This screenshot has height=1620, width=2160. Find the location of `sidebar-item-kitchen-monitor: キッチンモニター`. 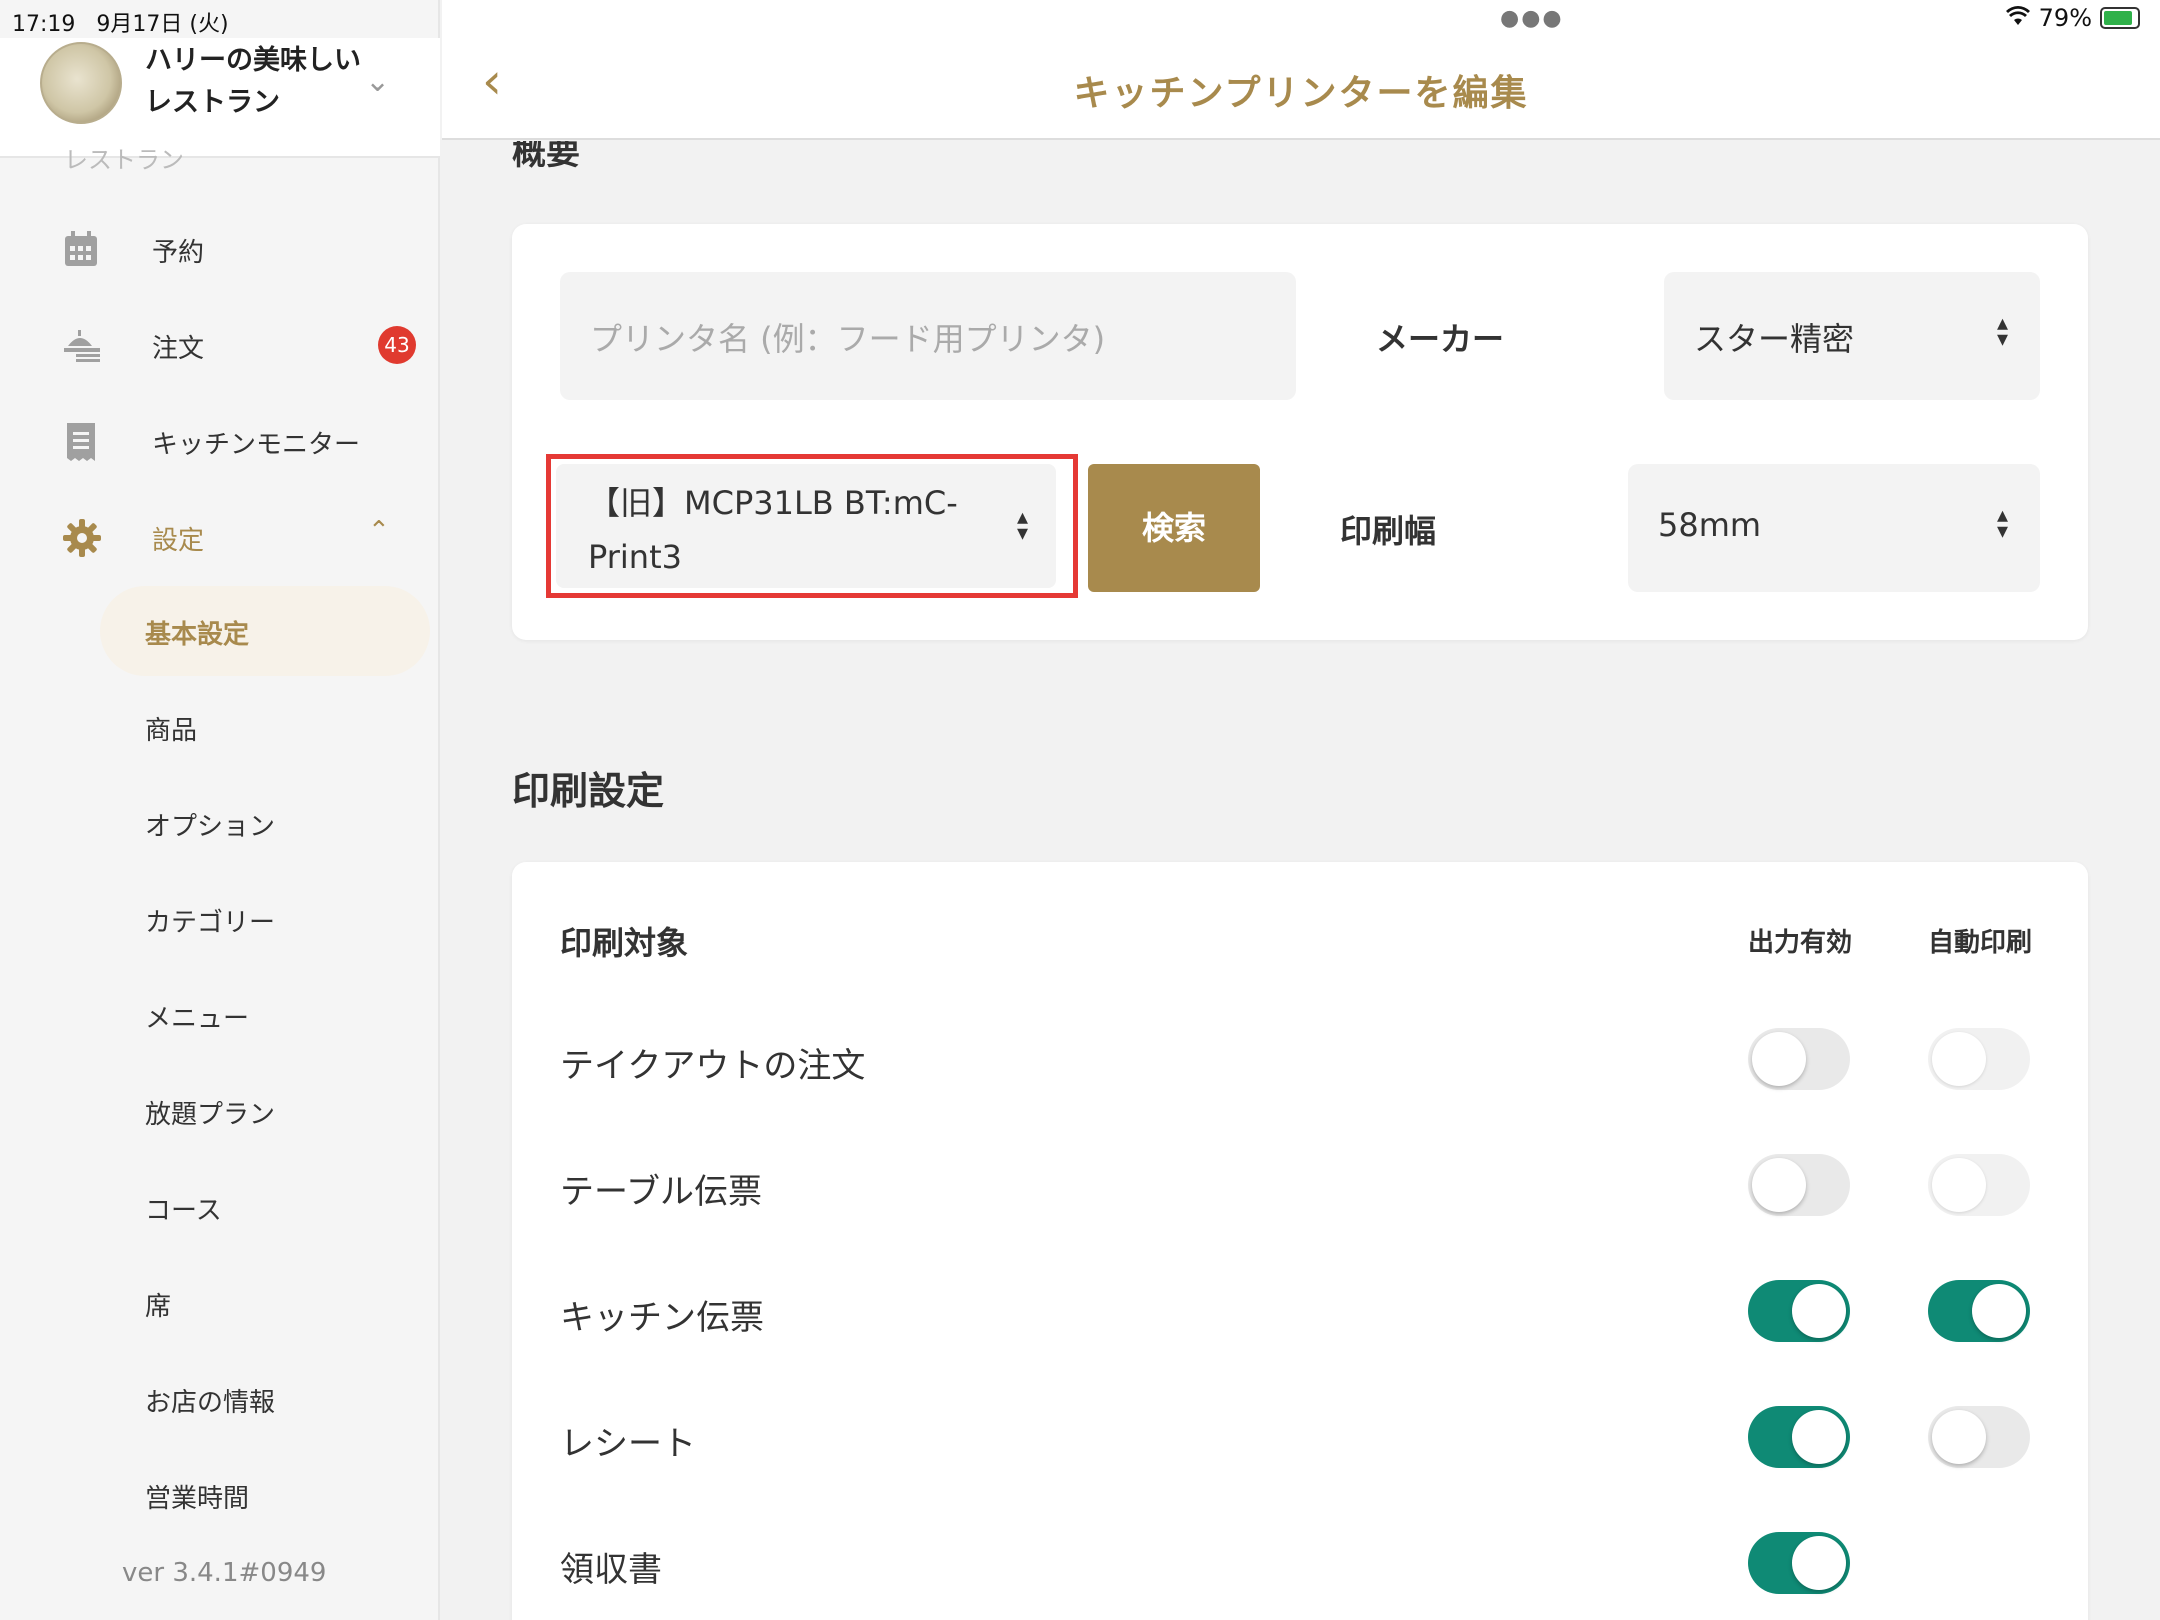

sidebar-item-kitchen-monitor: キッチンモニター is located at coordinates (220, 441).